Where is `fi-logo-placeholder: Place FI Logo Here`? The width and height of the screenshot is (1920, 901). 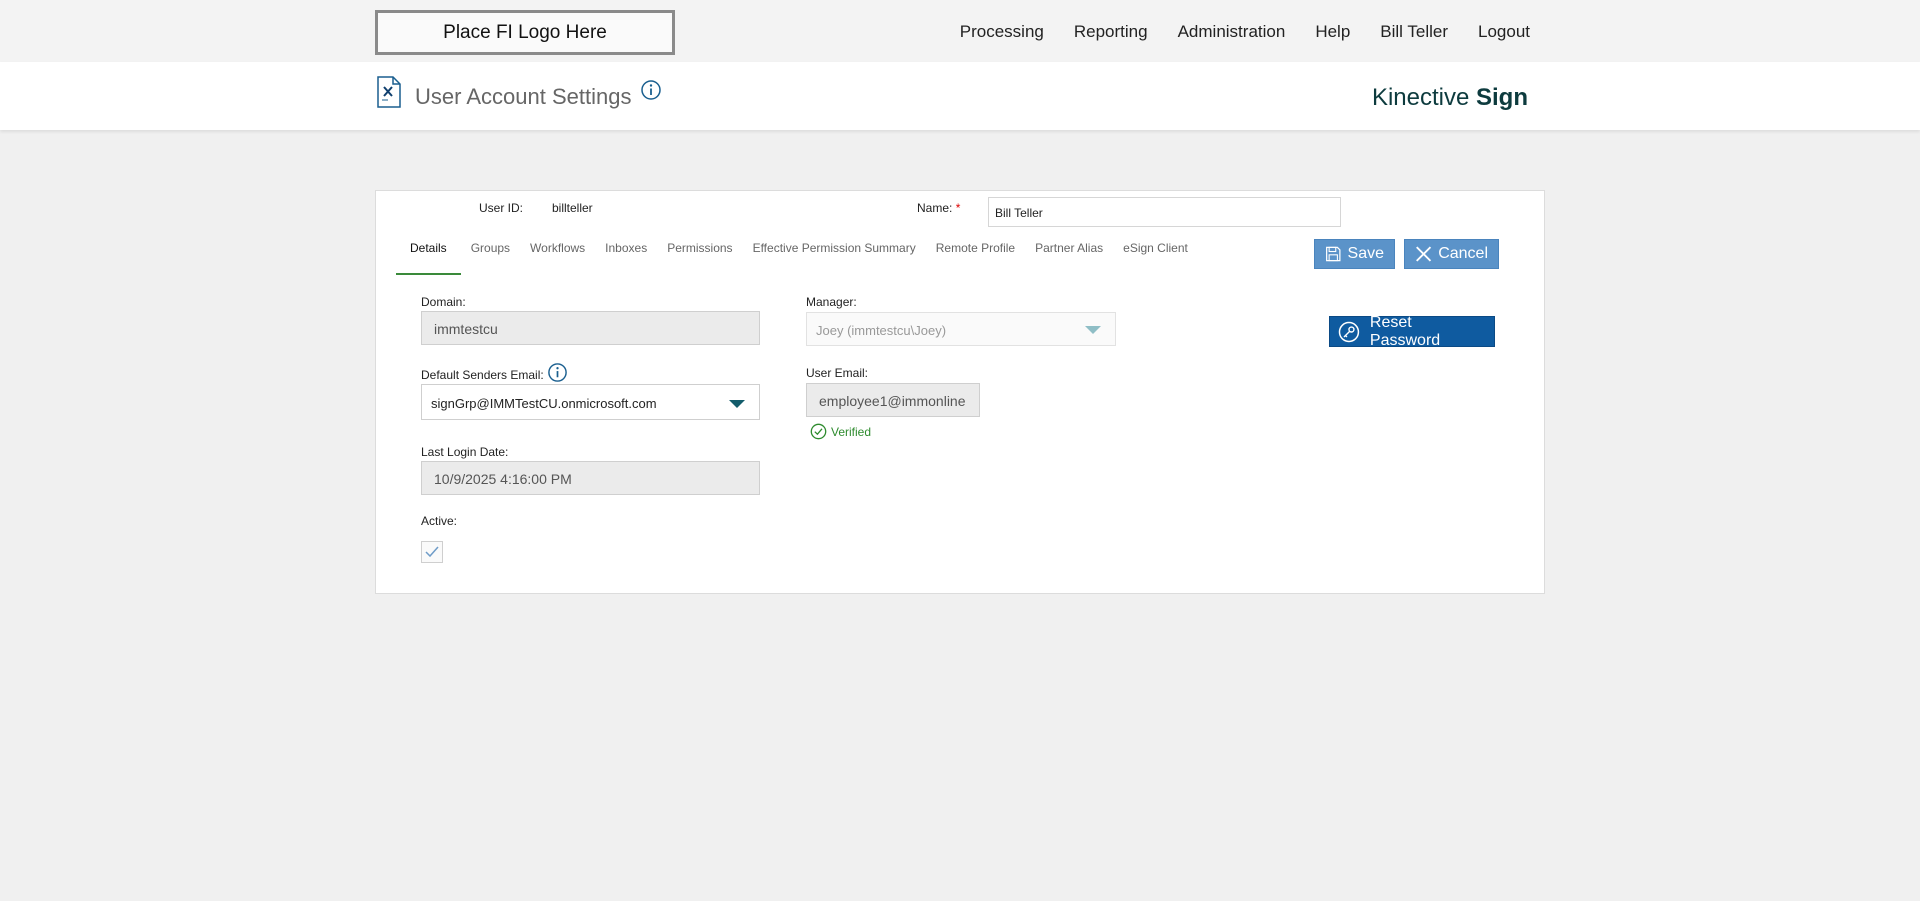
fi-logo-placeholder: Place FI Logo Here is located at coordinates (525, 32).